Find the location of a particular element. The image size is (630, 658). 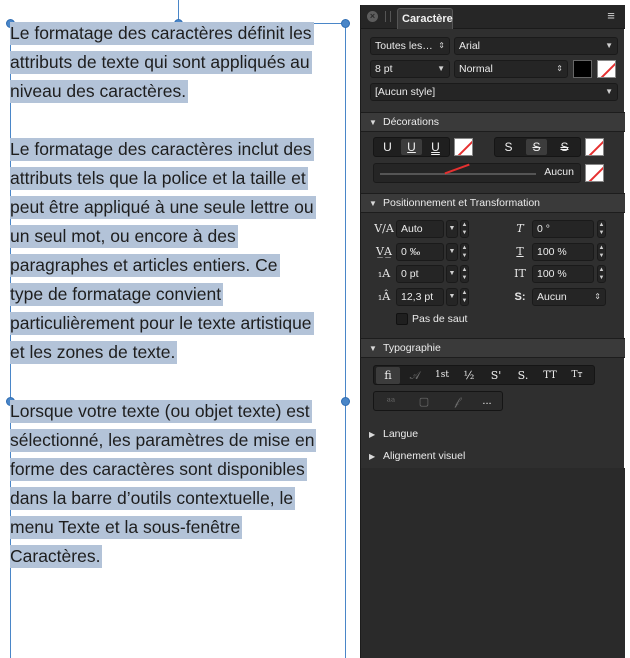

strikethrough-single-button: S is located at coordinates (536, 147).